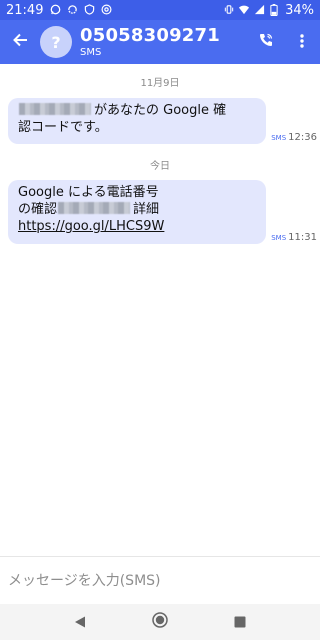 This screenshot has height=640, width=320. I want to click on nav-home-icon, so click(160, 622).